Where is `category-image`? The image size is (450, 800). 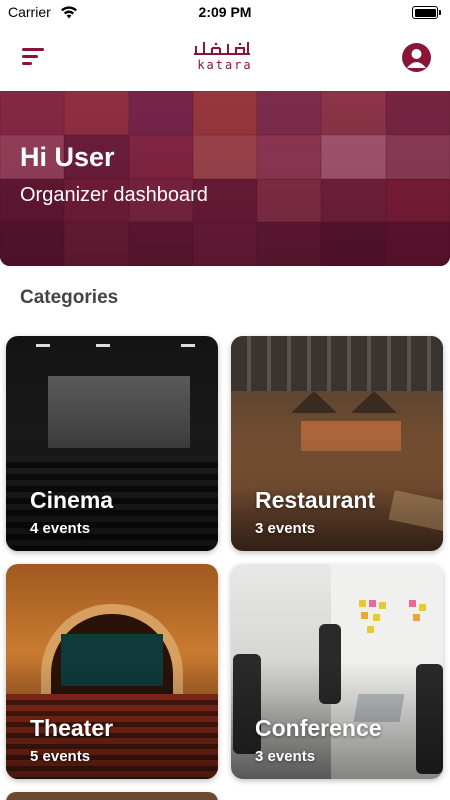
category-image is located at coordinates (112, 796).